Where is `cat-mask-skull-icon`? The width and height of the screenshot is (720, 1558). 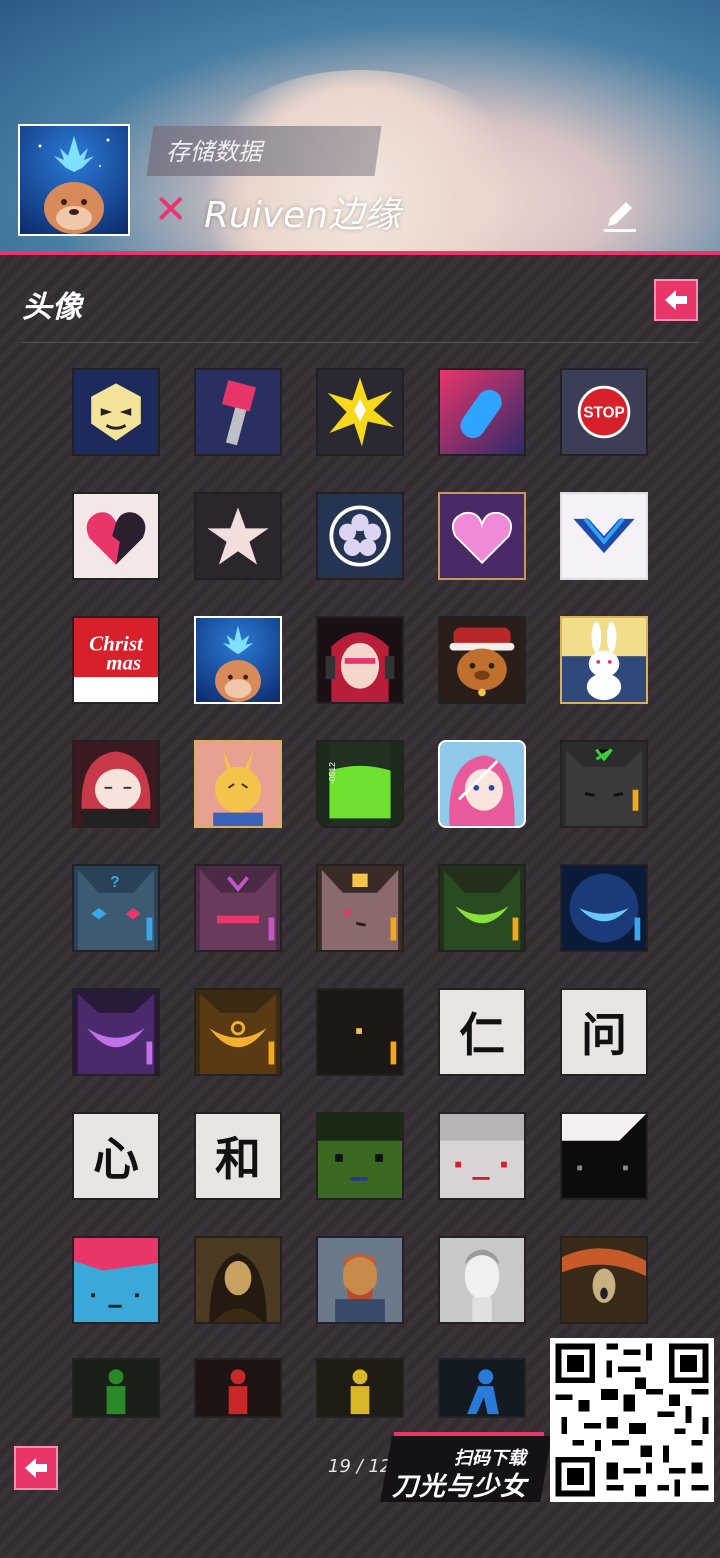
cat-mask-skull-icon is located at coordinates (360, 908).